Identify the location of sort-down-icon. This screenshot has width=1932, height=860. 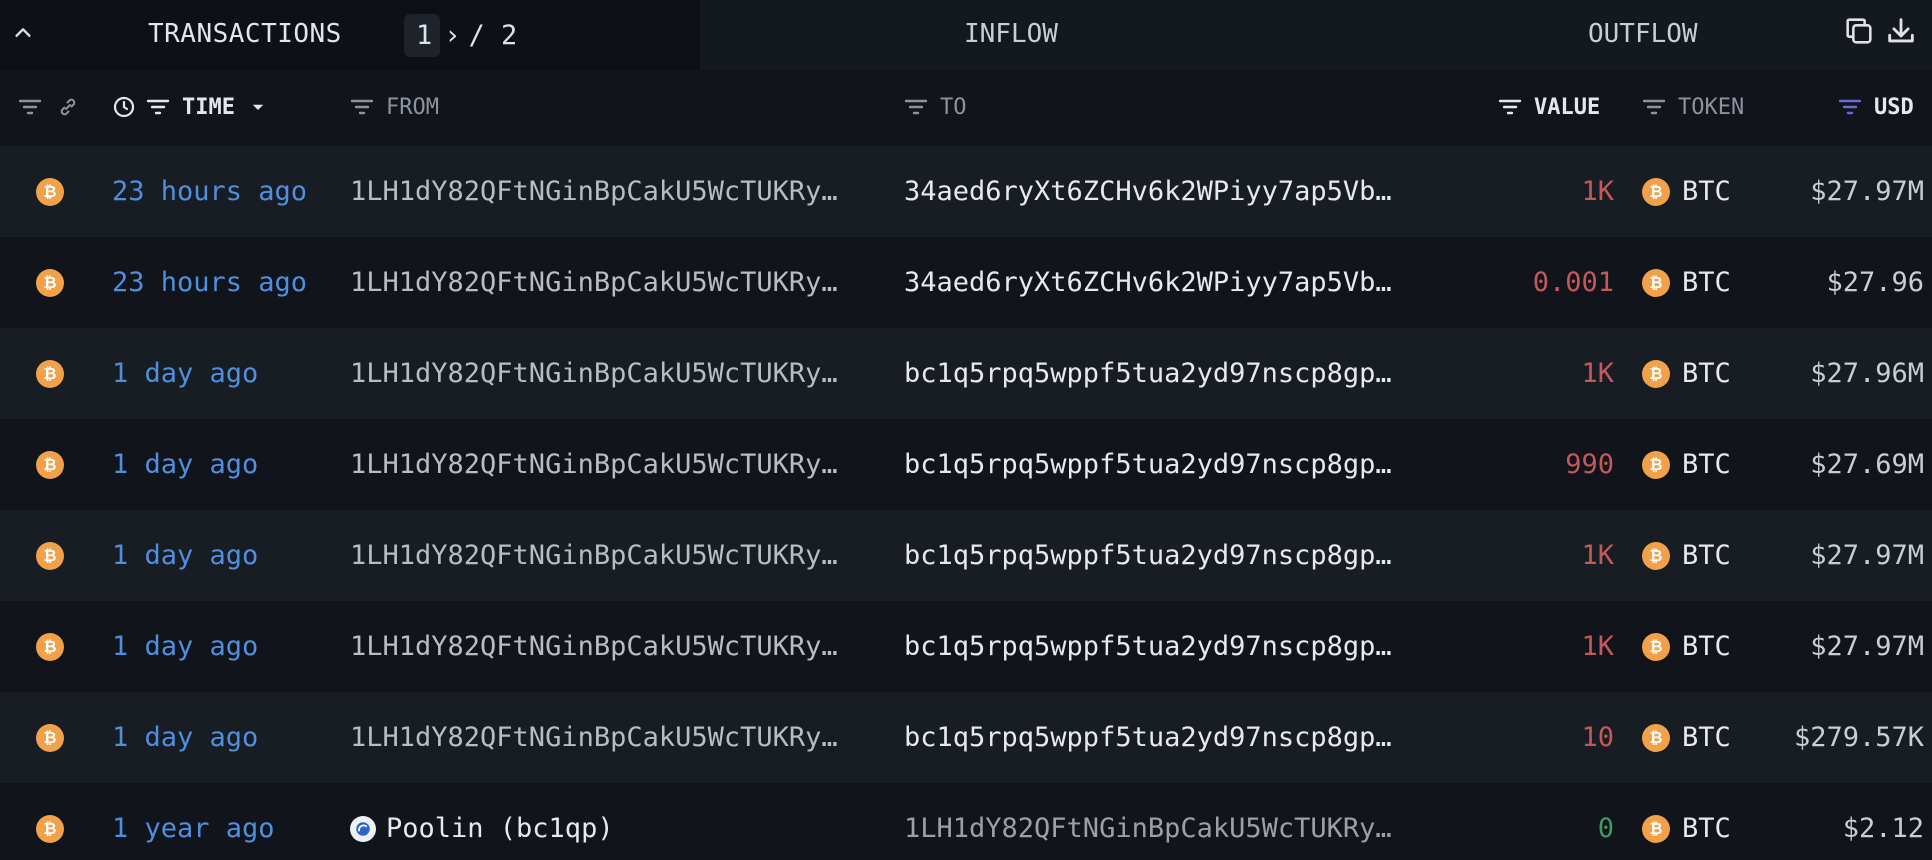
(258, 107).